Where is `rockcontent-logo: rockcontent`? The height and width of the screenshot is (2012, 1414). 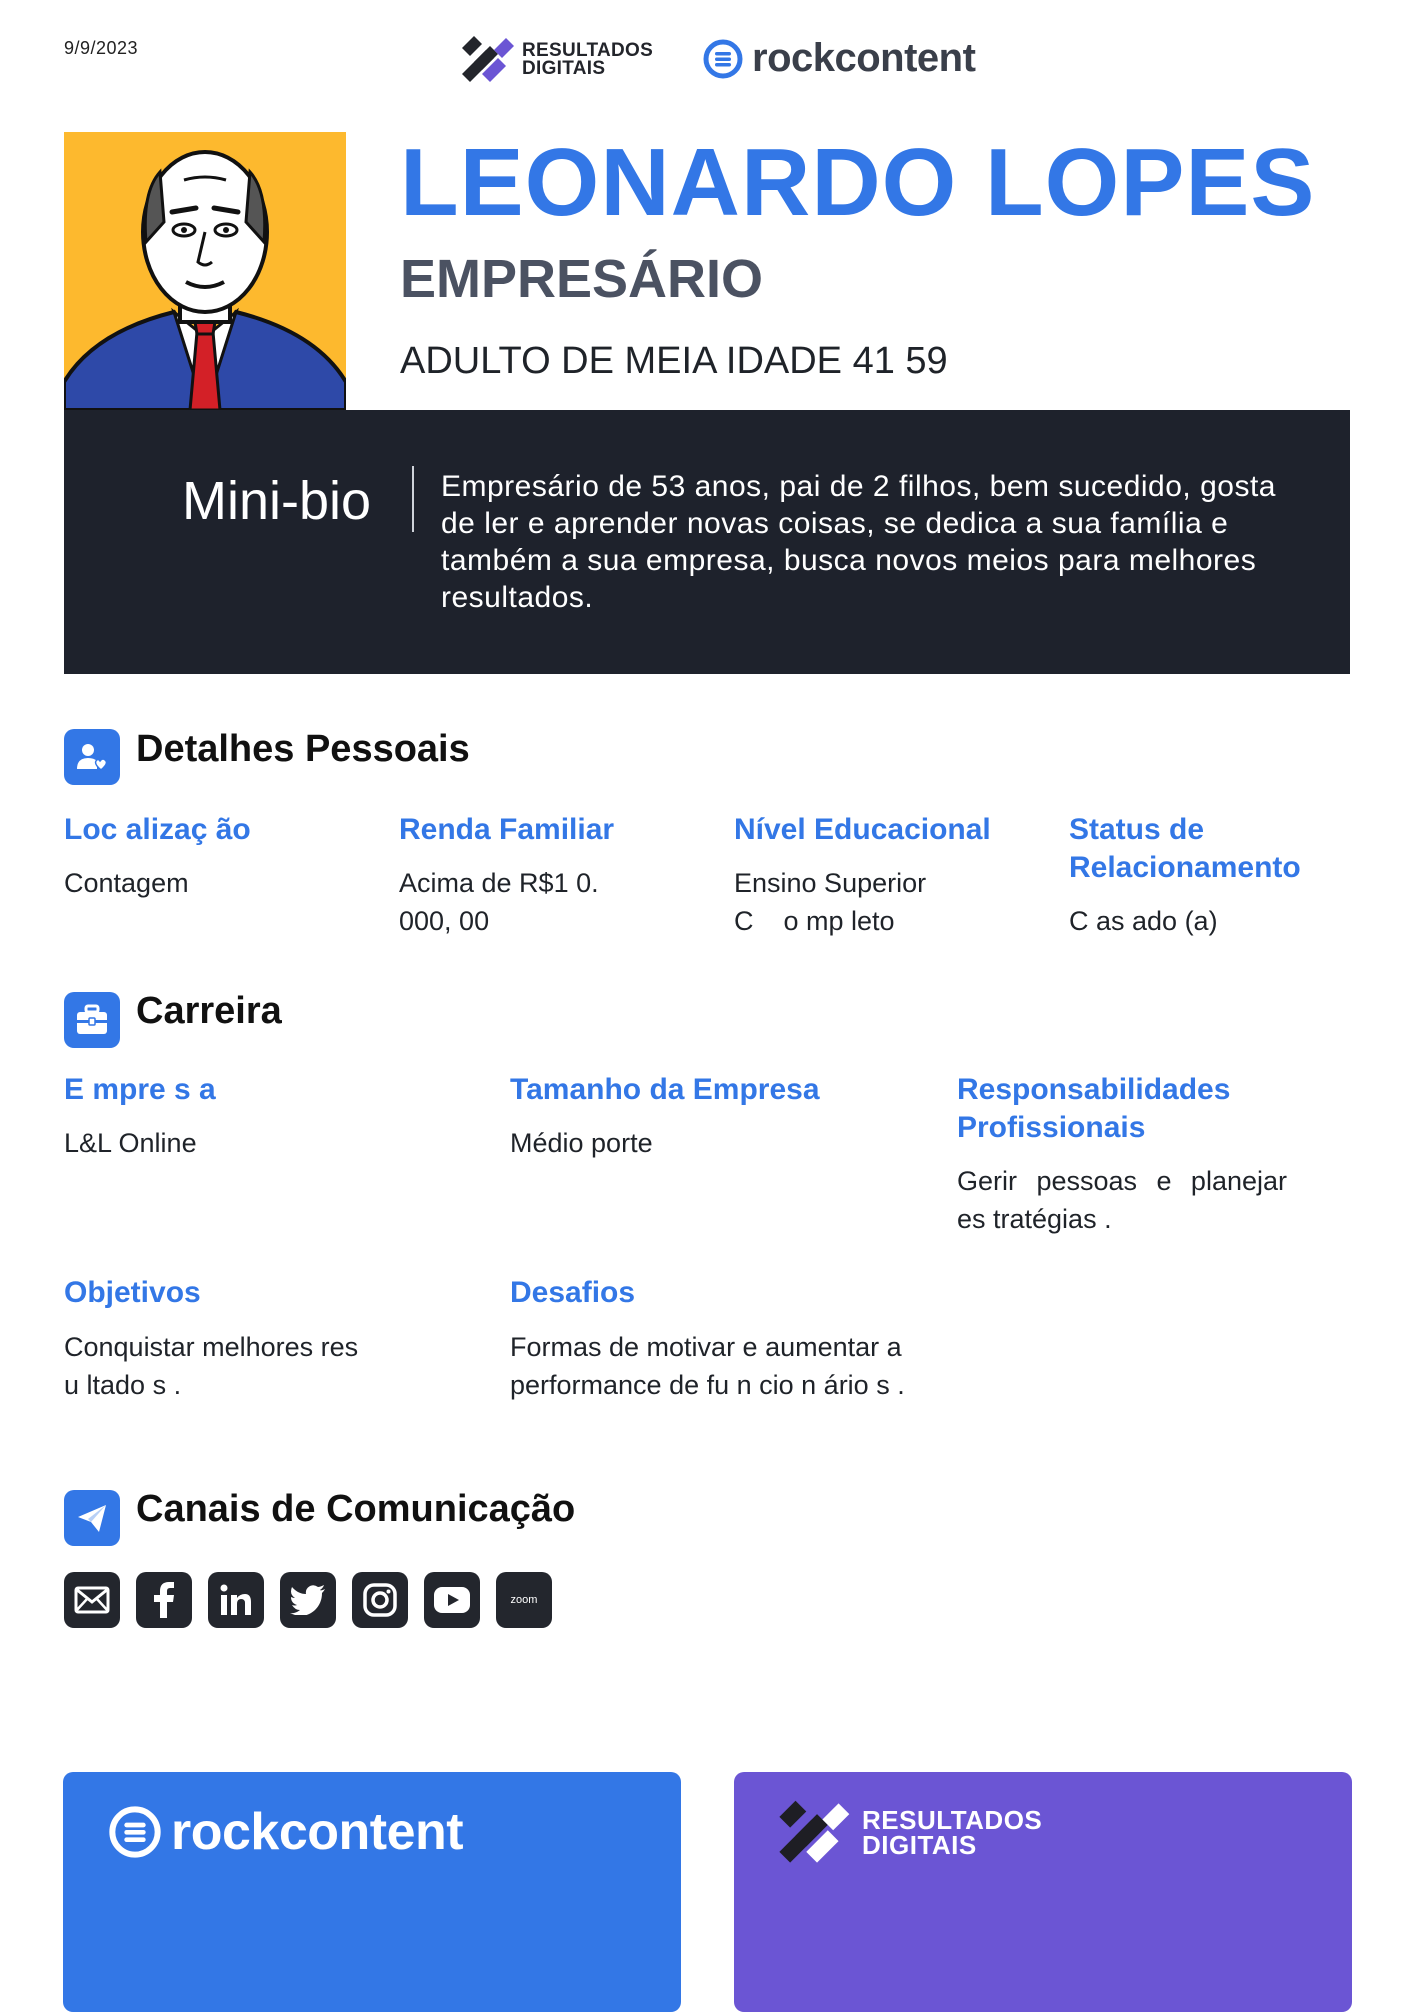 rockcontent-logo: rockcontent is located at coordinates (839, 58).